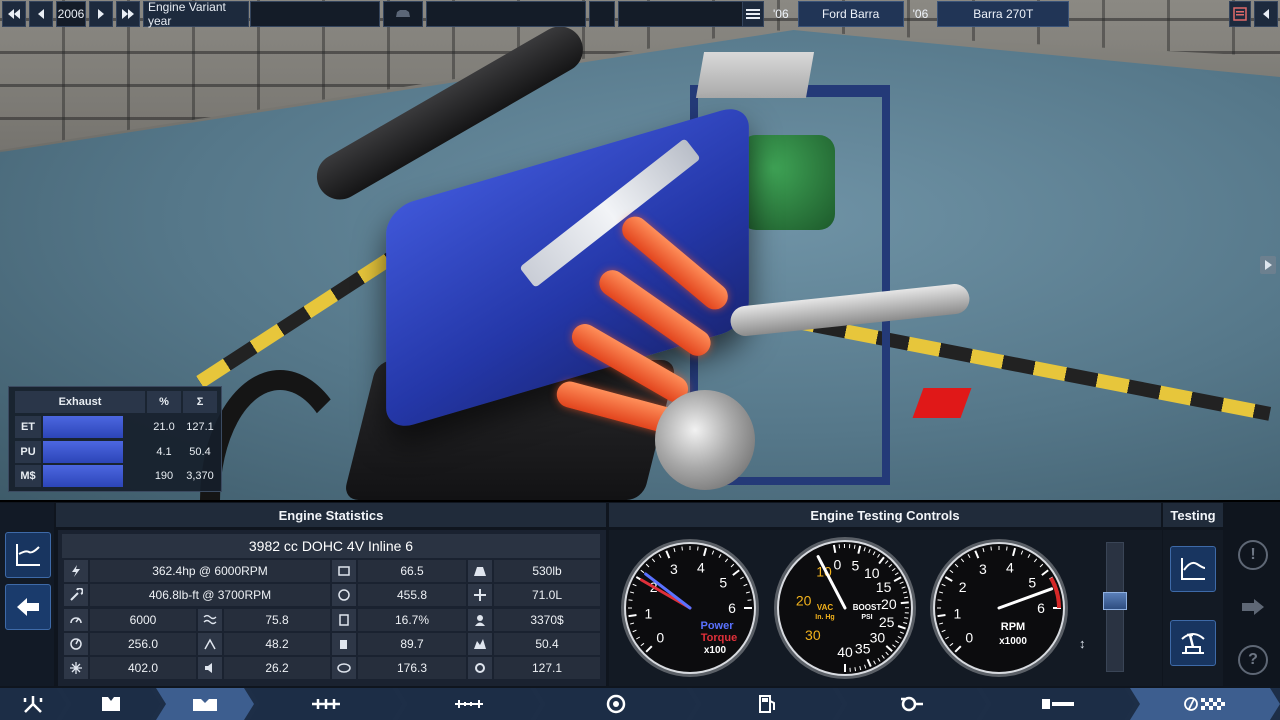  What do you see at coordinates (76, 644) in the screenshot?
I see `peak-rpm-icon` at bounding box center [76, 644].